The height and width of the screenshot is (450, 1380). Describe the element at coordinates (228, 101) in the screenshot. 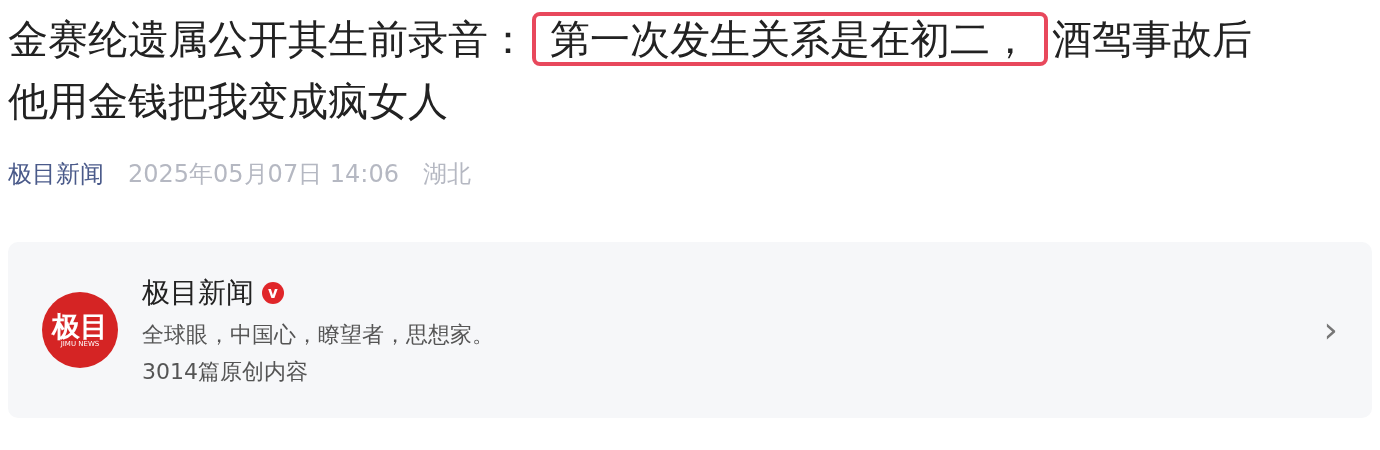

I see `headline-text: 他用金钱把我变成疯女人` at that location.